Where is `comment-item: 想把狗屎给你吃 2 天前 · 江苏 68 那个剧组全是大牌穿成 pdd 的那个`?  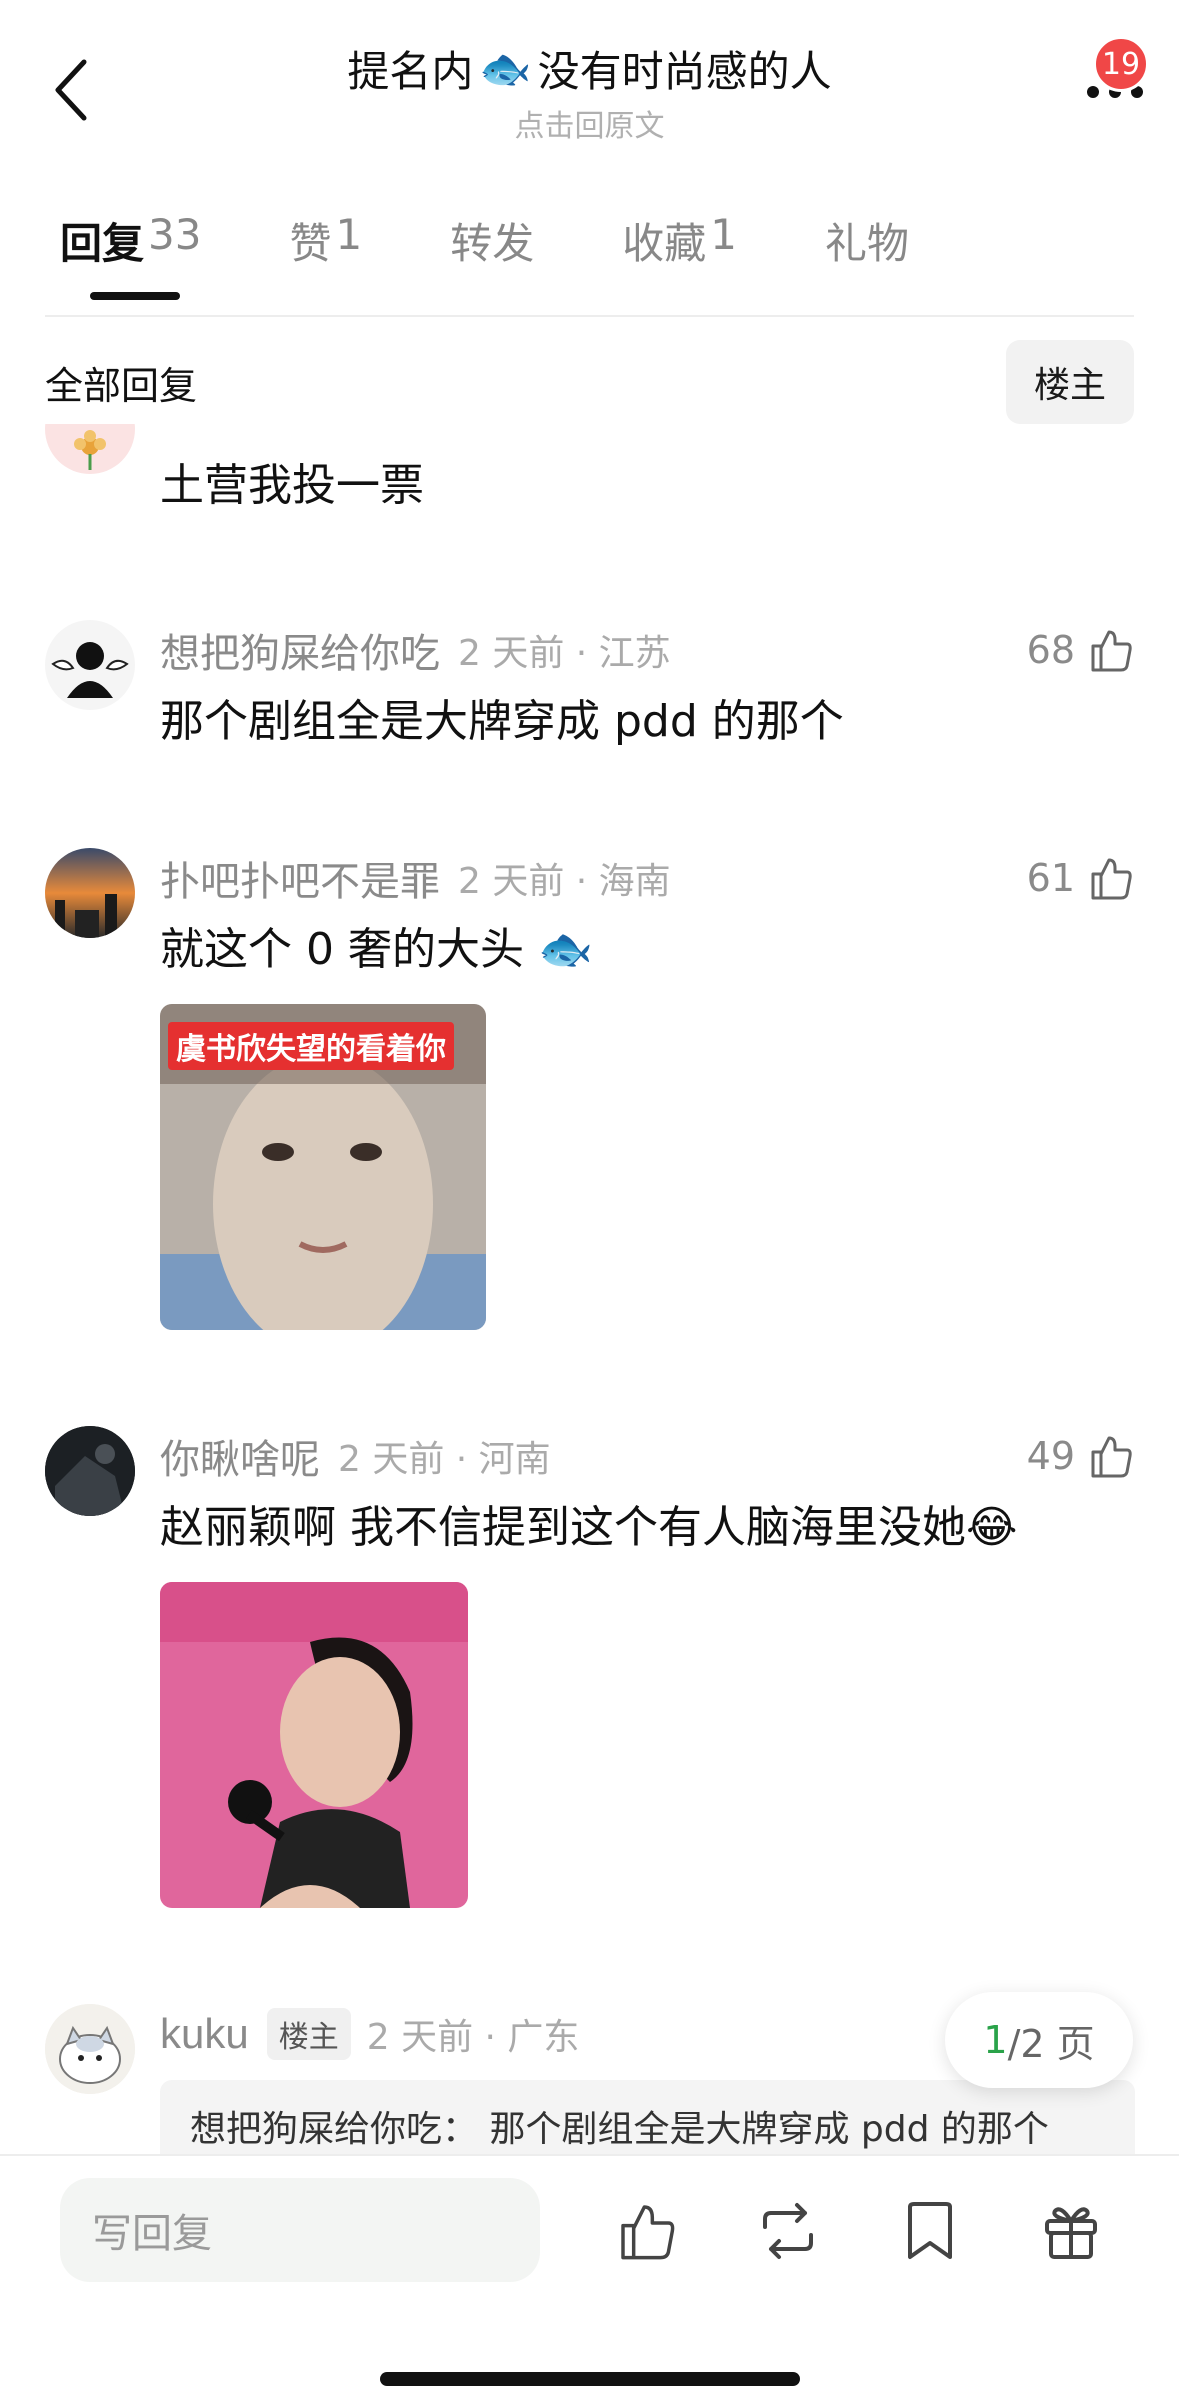 comment-item: 想把狗屎给你吃 2 天前 · 江苏 68 那个剧组全是大牌穿成 pdd 的那个 is located at coordinates (590, 685).